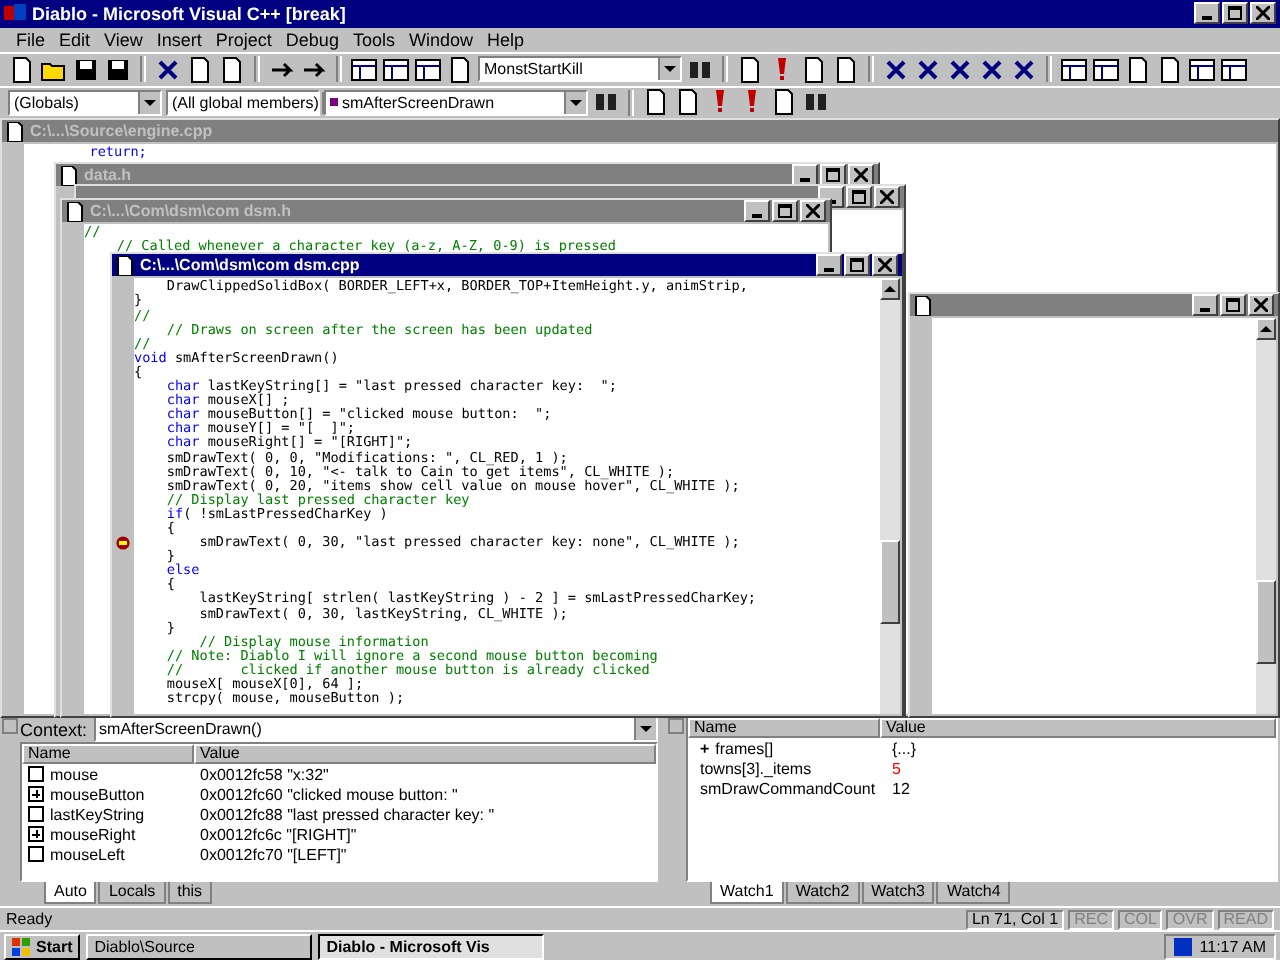 The image size is (1280, 960). Describe the element at coordinates (86, 69) in the screenshot. I see `save-icon` at that location.